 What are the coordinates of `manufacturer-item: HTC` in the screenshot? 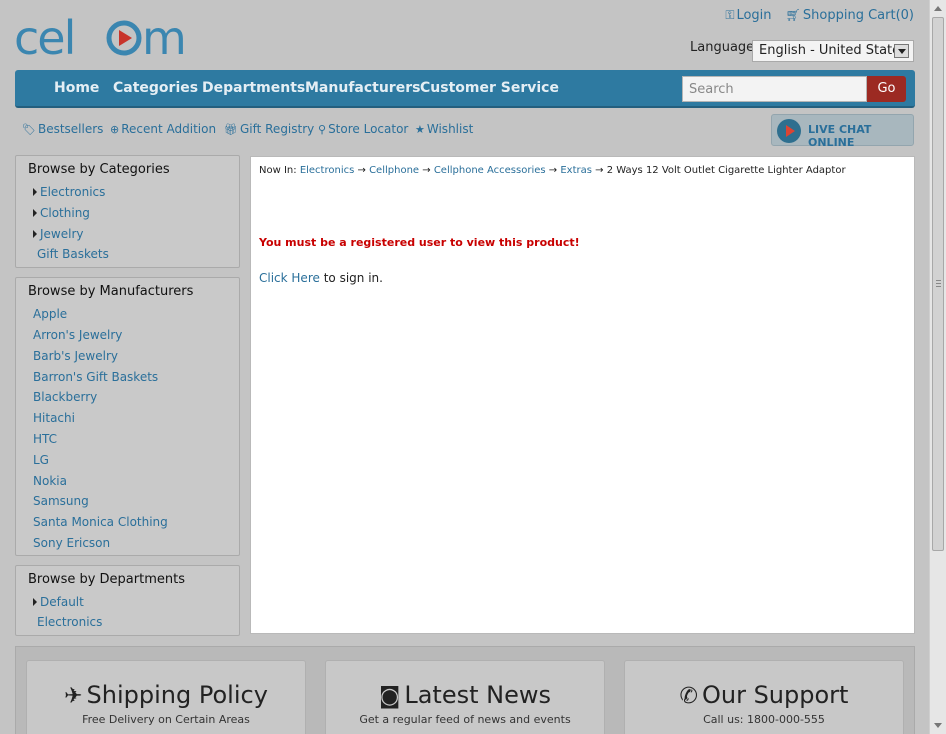 It's located at (45, 439).